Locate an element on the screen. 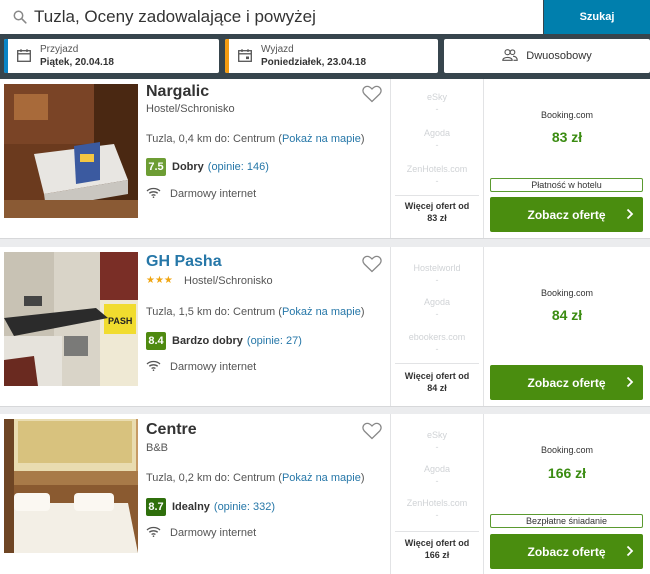 Image resolution: width=650 pixels, height=574 pixels. rating-text: Bardzo dobry is located at coordinates (207, 341).